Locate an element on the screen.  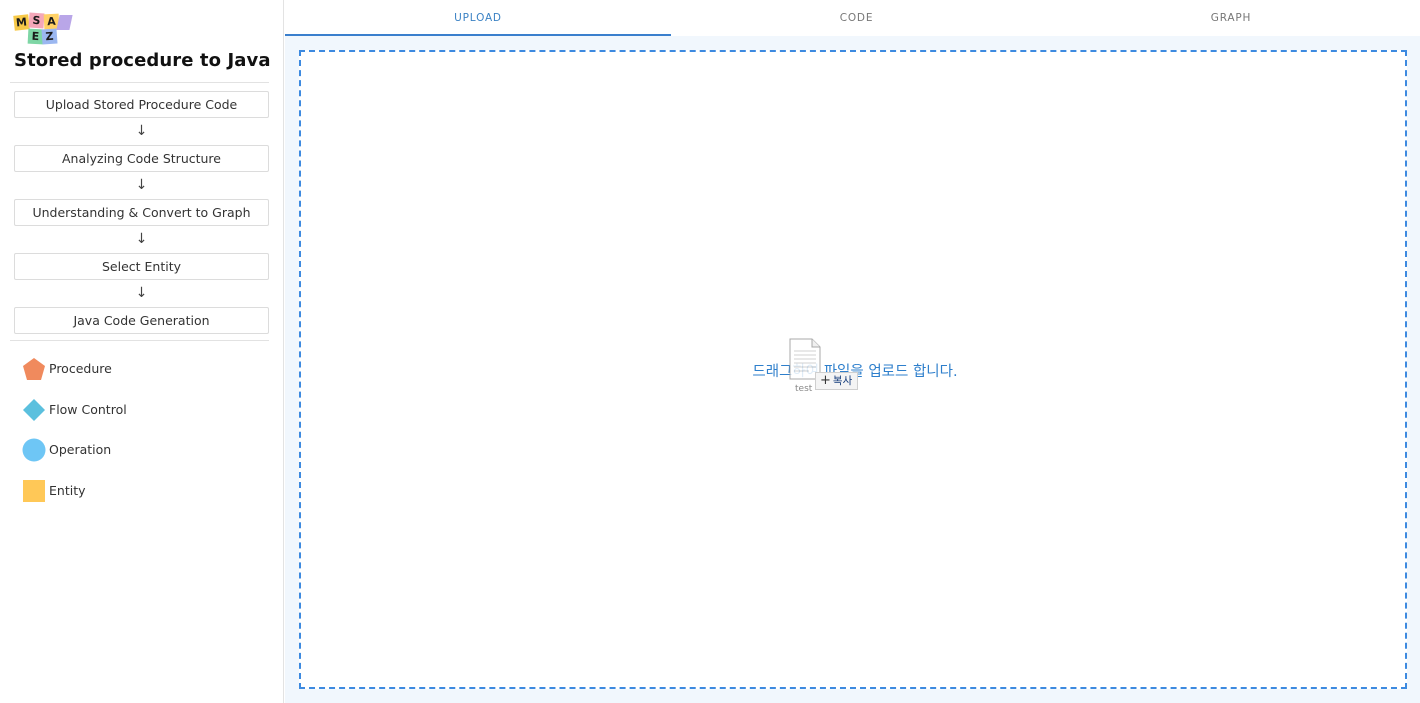
msaez-logo: M S A E Z is located at coordinates (43, 28).